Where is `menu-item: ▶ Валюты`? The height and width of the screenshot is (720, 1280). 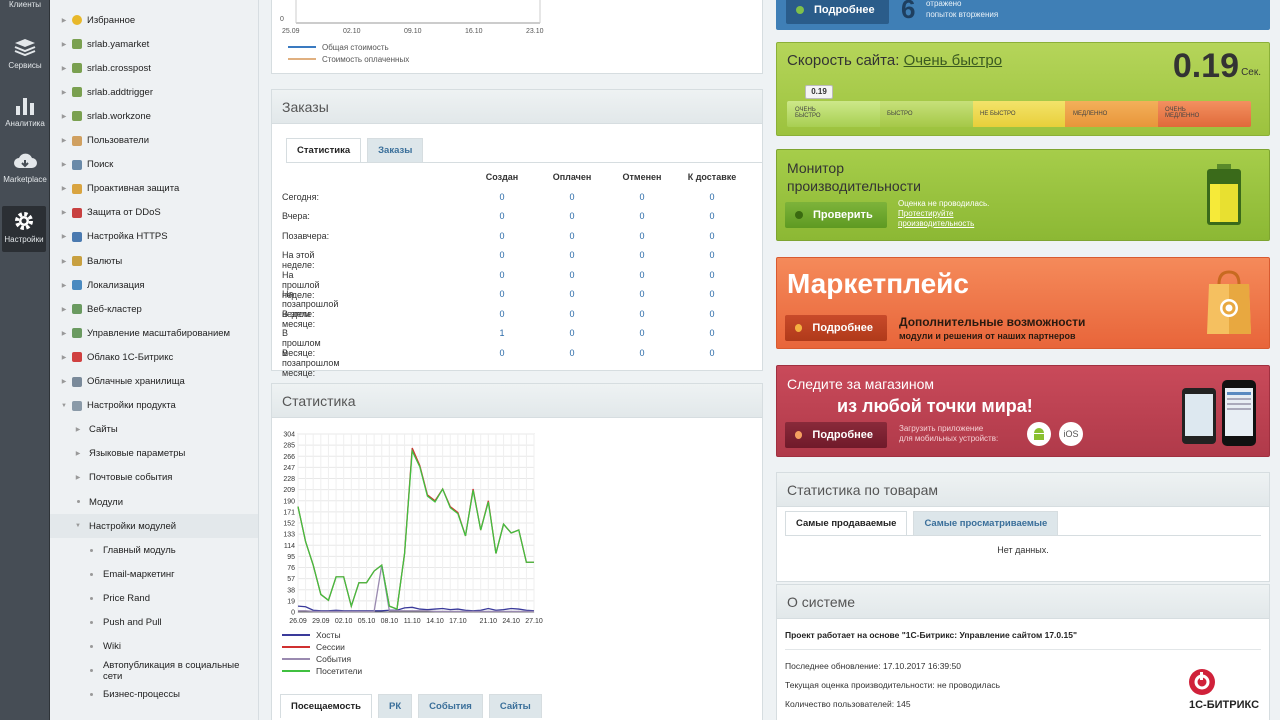 menu-item: ▶ Валюты is located at coordinates (154, 261).